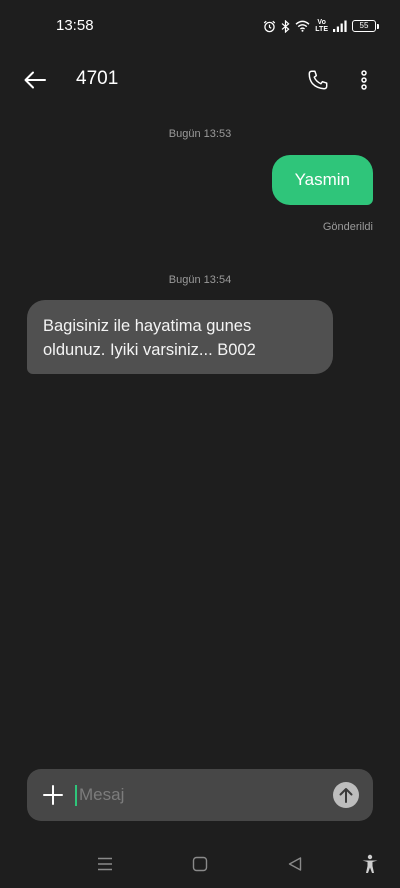 This screenshot has height=888, width=400. I want to click on menu-icon, so click(105, 864).